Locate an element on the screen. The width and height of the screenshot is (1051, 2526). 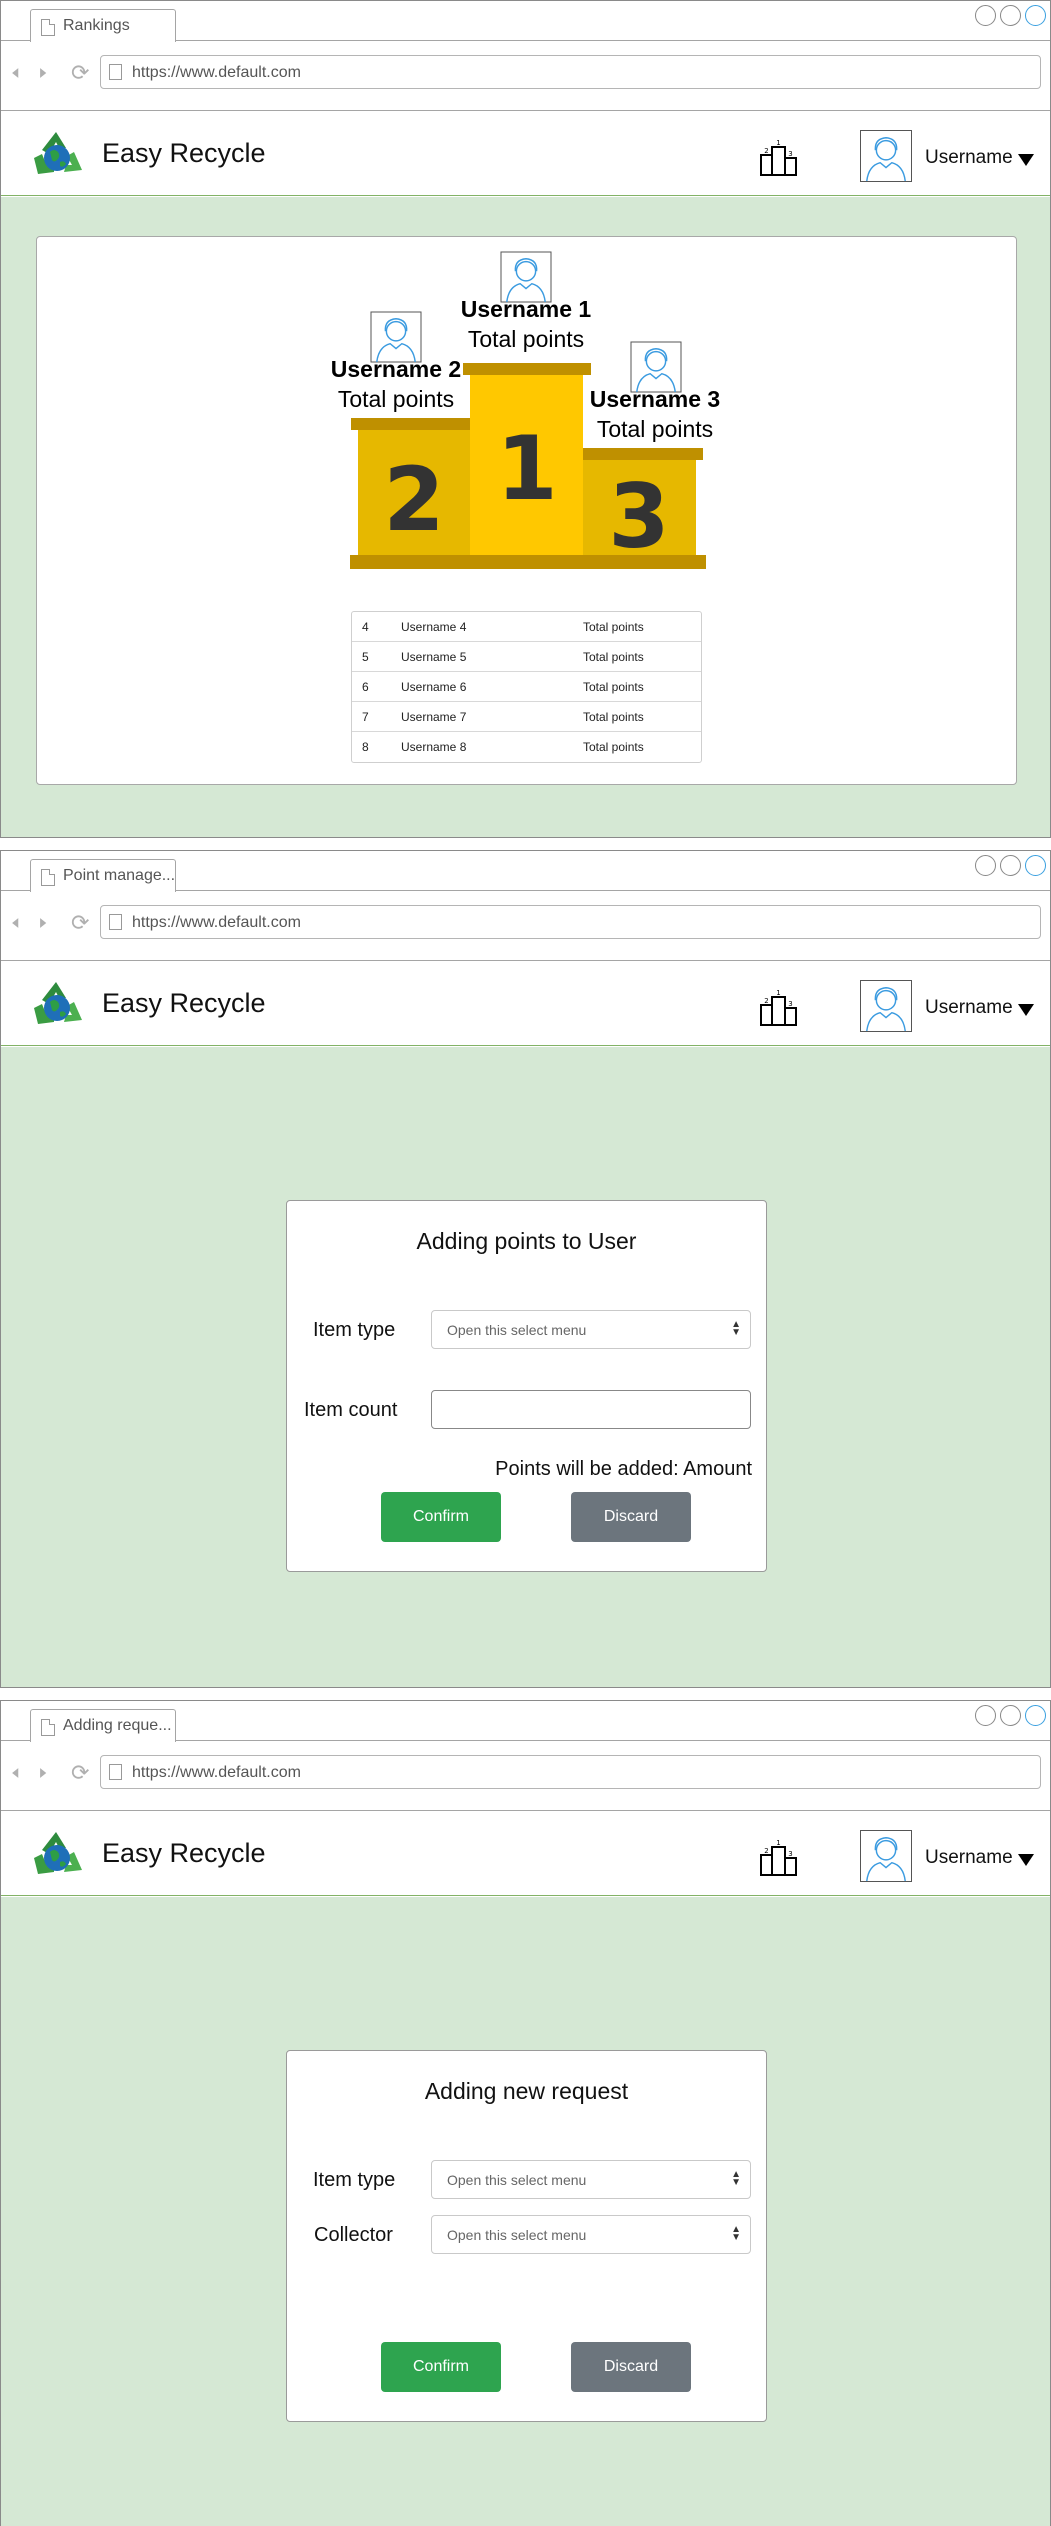
row-rank: 4 is located at coordinates (365, 627).